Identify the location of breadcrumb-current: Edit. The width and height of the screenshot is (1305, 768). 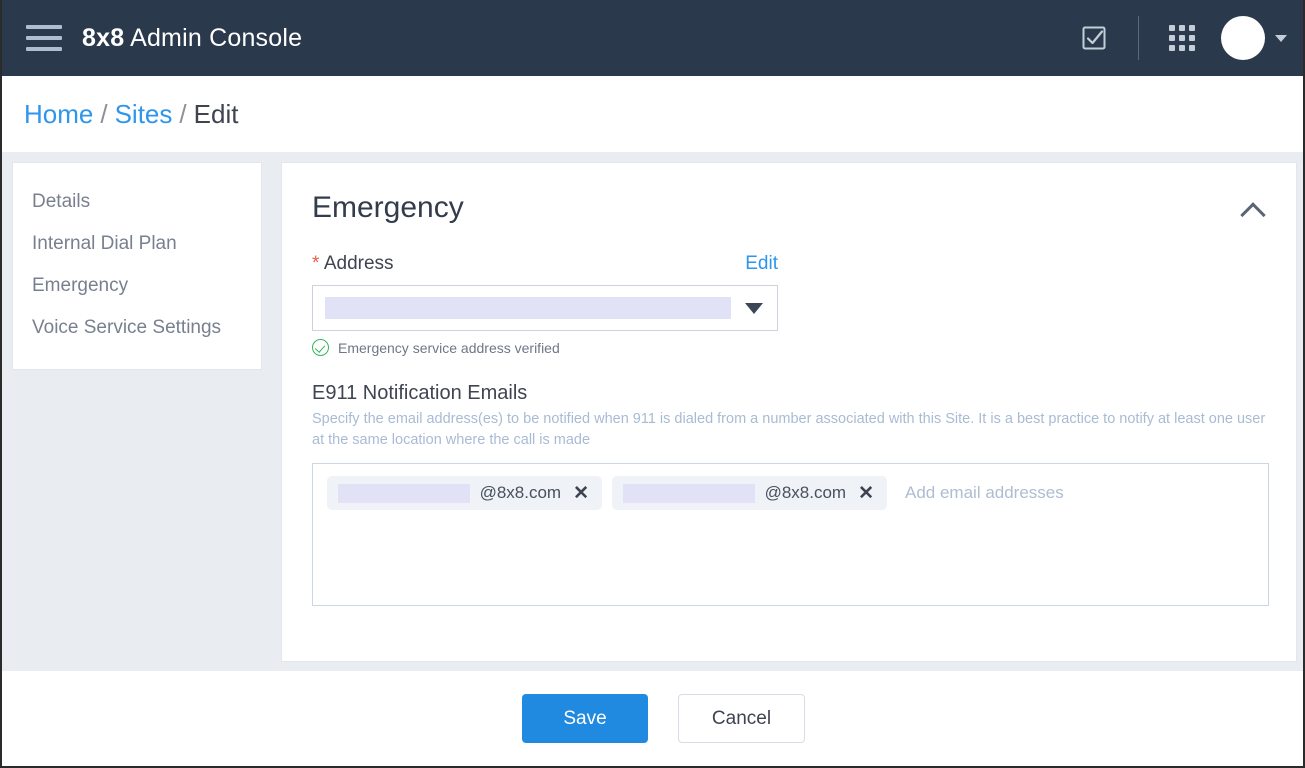
(216, 113).